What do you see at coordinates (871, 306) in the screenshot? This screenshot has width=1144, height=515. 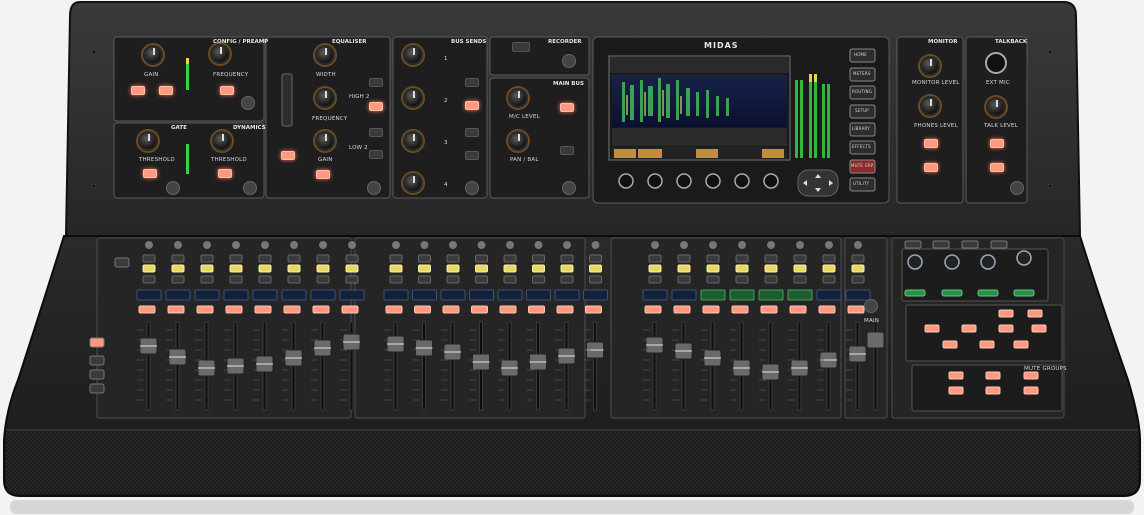 I see `main-select-button` at bounding box center [871, 306].